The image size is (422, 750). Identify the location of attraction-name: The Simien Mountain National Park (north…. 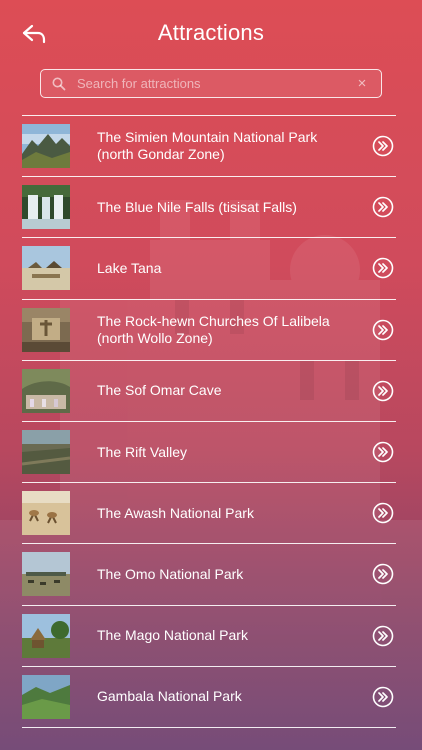
(207, 146).